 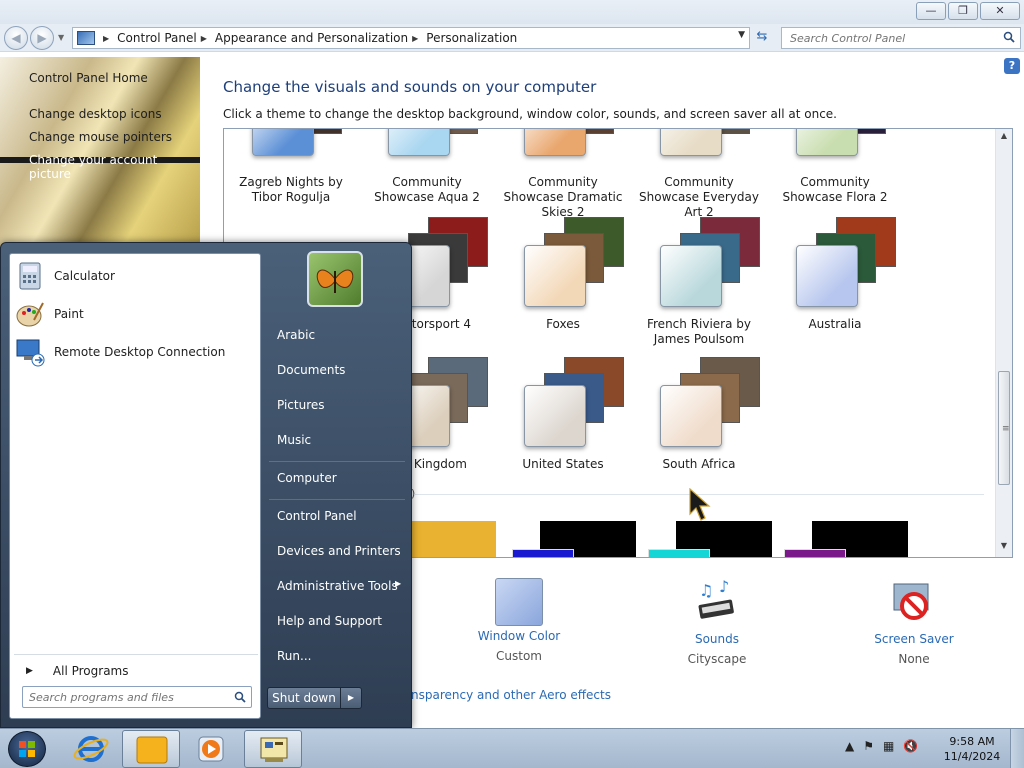 I want to click on sounds-label: Sounds, so click(x=717, y=639).